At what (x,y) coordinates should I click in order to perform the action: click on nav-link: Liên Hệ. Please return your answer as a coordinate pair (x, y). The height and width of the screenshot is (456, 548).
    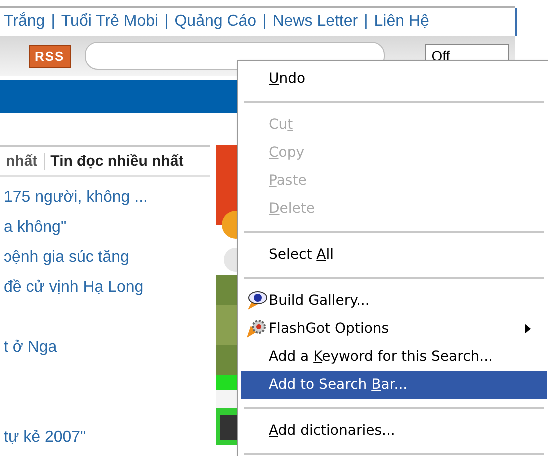
    Looking at the image, I should click on (402, 22).